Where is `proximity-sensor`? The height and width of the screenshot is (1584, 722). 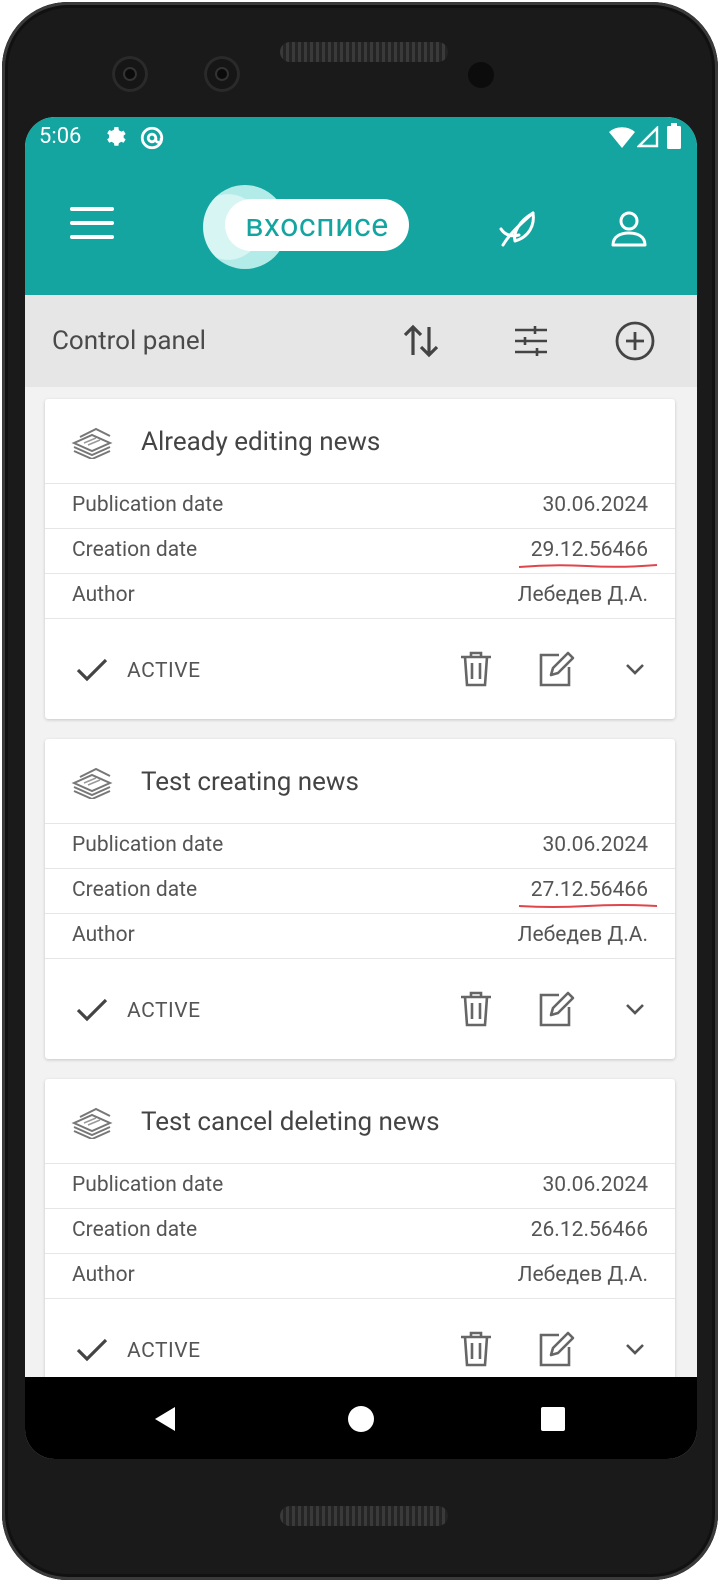
proximity-sensor is located at coordinates (481, 75).